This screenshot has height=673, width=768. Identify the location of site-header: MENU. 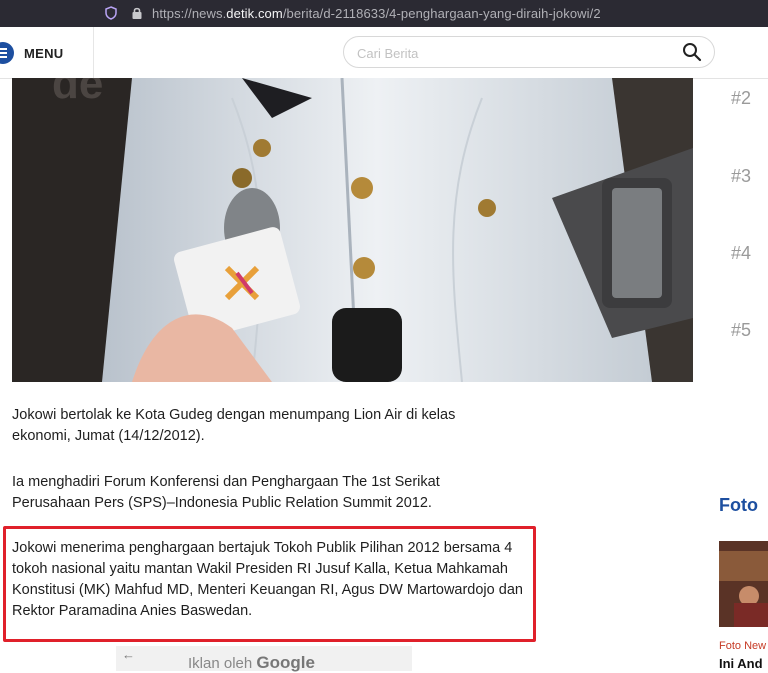
(384, 53).